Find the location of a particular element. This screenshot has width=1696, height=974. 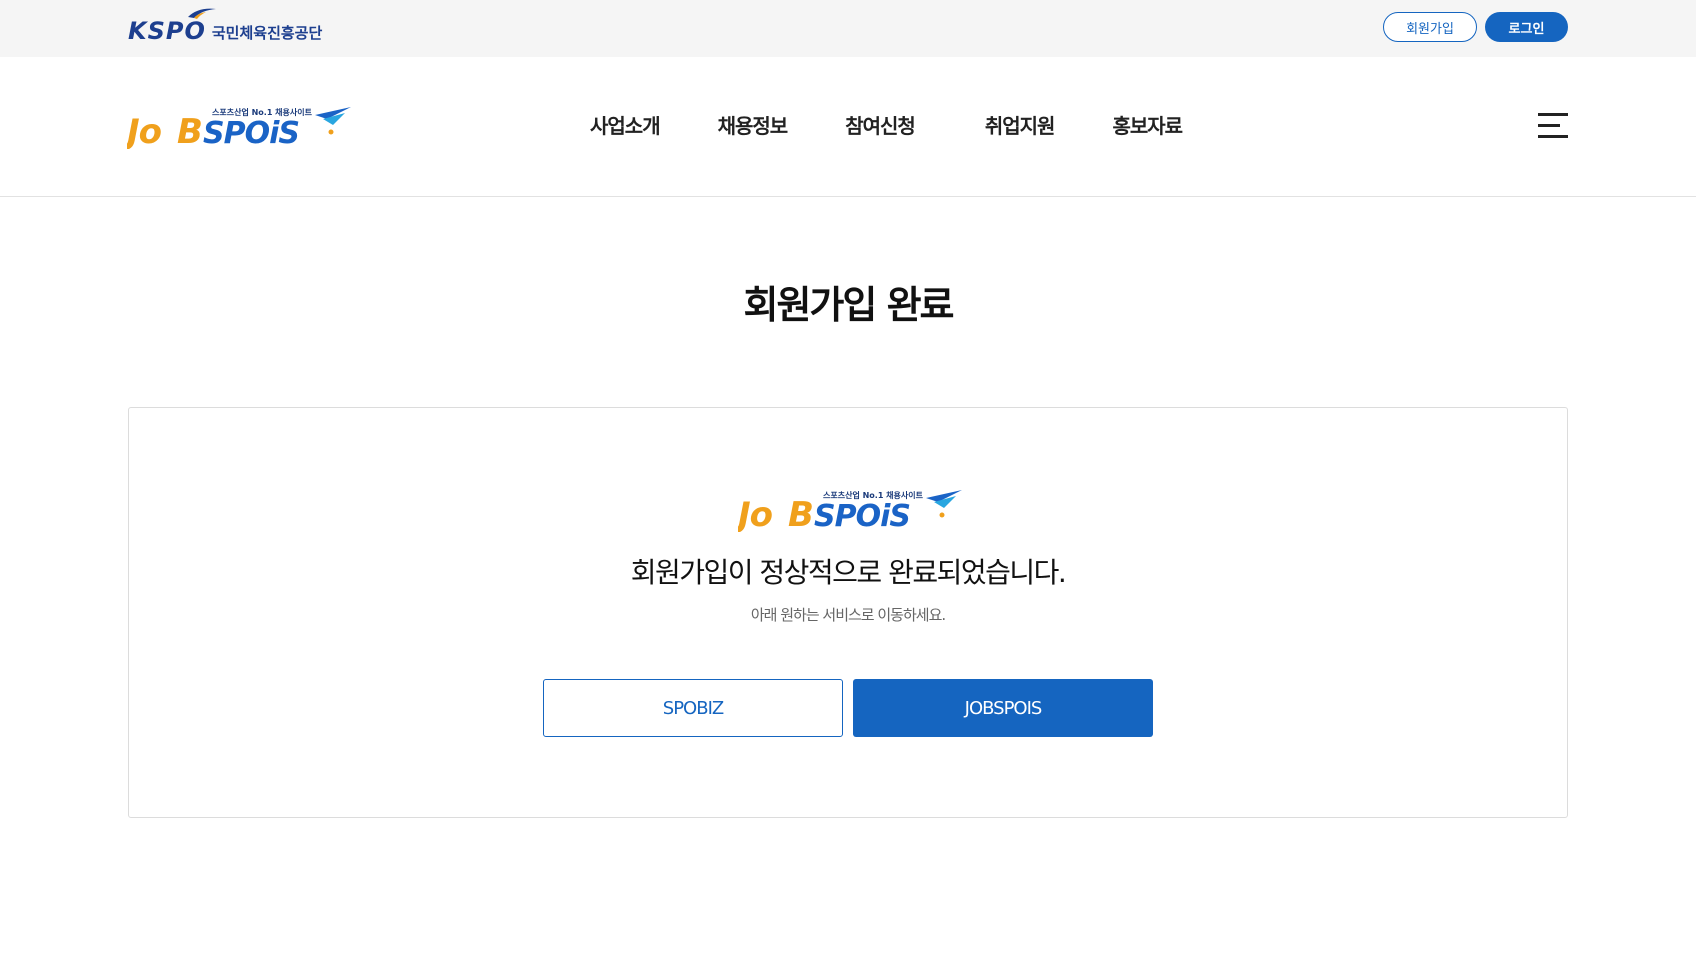

kspo-logo: KSPO 국민체육진흥공단 is located at coordinates (225, 26).